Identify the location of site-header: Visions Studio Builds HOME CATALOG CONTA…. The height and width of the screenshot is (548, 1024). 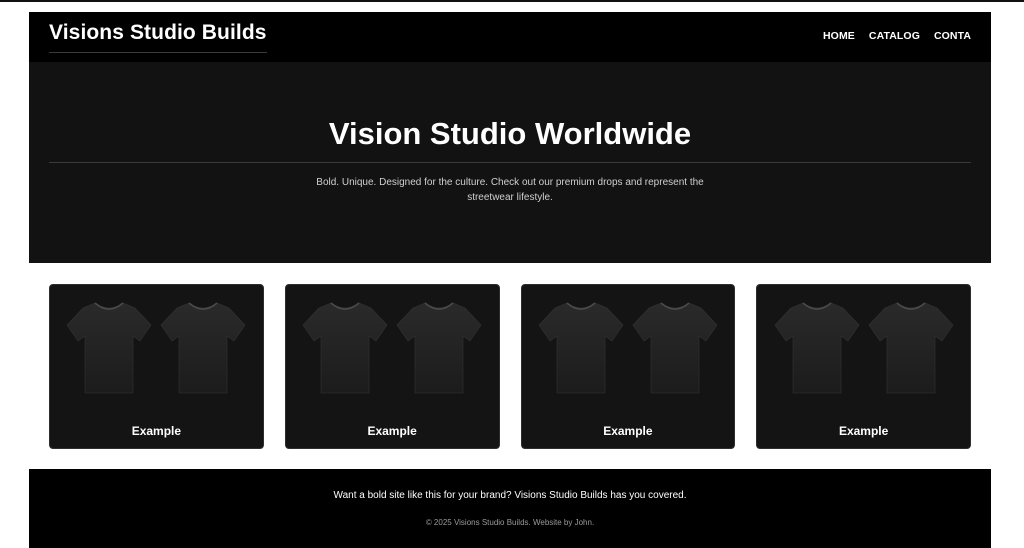
(510, 37).